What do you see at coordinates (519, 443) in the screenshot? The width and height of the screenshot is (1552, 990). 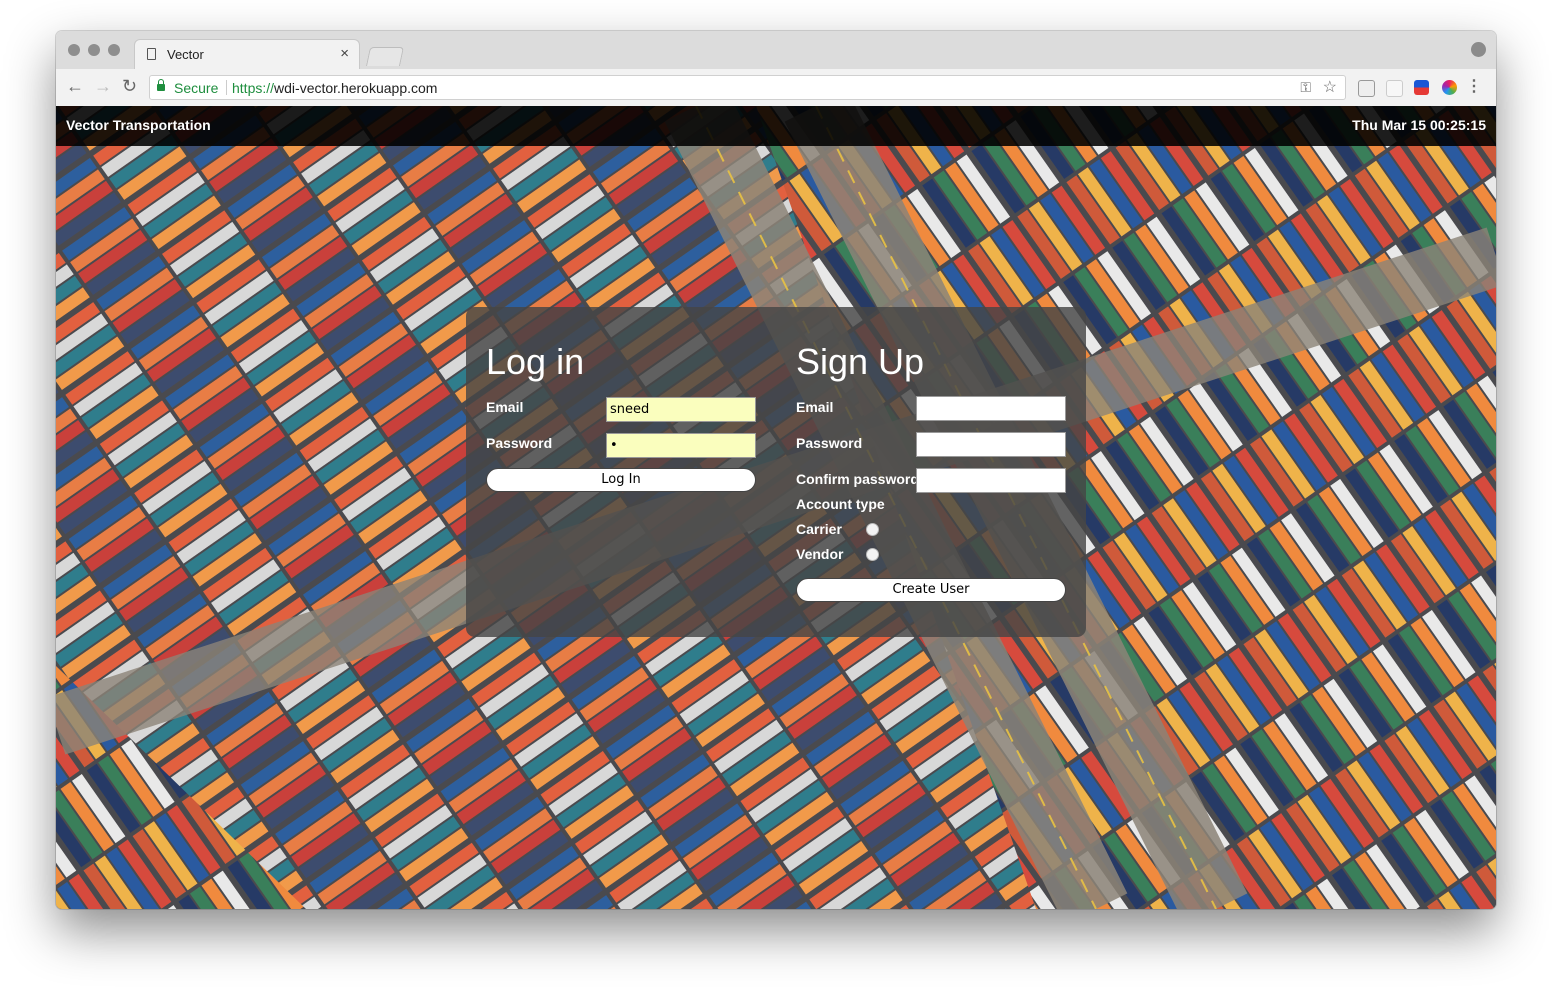 I see `login-password-label: Password` at bounding box center [519, 443].